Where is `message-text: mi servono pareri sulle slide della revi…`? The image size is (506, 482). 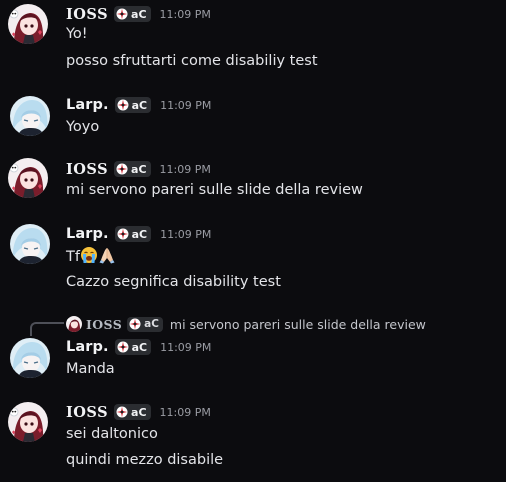 message-text: mi servono pareri sulle slide della revi… is located at coordinates (214, 190).